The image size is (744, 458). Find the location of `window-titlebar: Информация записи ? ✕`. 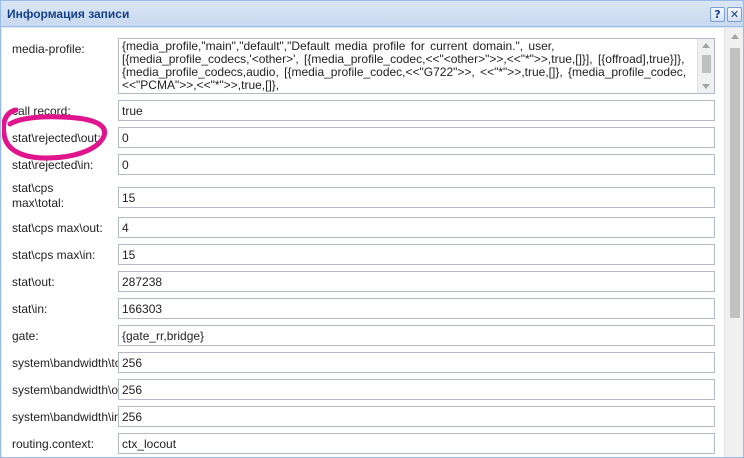

window-titlebar: Информация записи ? ✕ is located at coordinates (372, 14).